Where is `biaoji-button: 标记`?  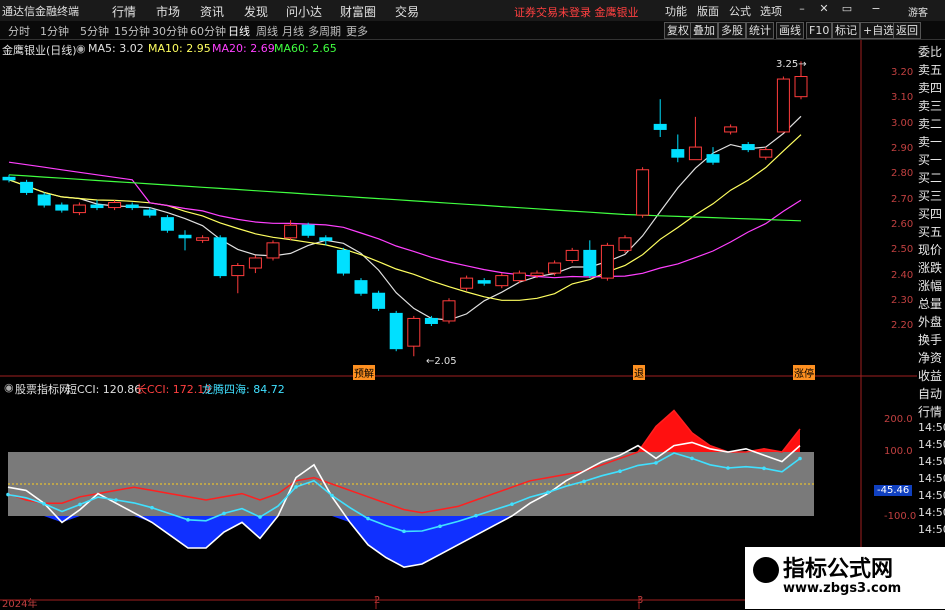 biaoji-button: 标记 is located at coordinates (846, 30).